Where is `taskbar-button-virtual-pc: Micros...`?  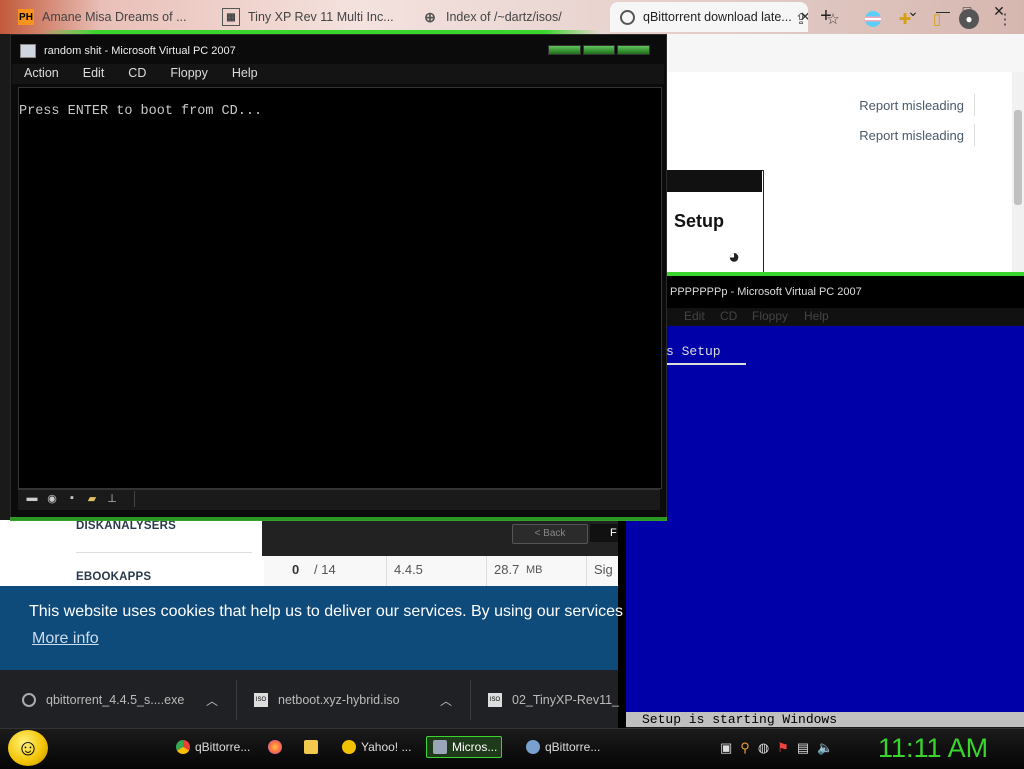 taskbar-button-virtual-pc: Micros... is located at coordinates (464, 747).